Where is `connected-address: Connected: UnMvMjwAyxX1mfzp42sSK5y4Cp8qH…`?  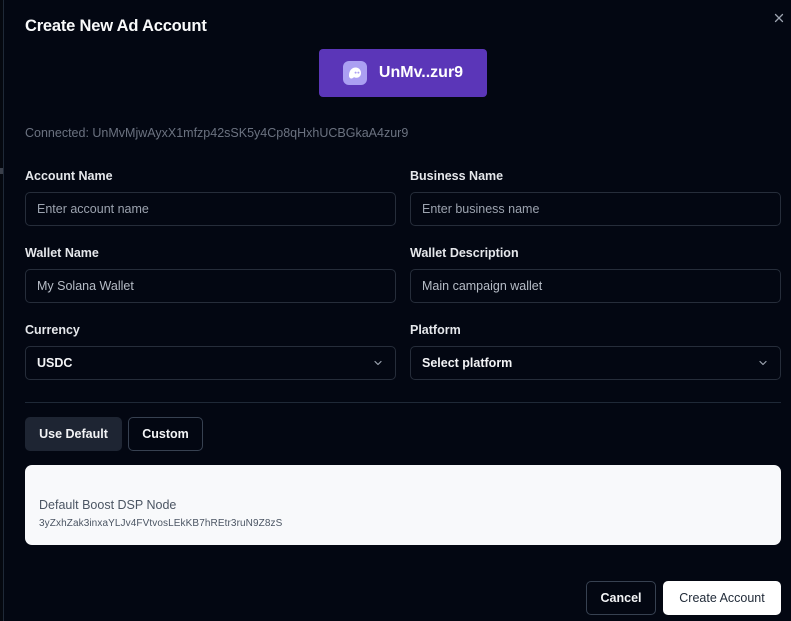 connected-address: Connected: UnMvMjwAyxX1mfzp42sSK5y4Cp8qH… is located at coordinates (217, 133).